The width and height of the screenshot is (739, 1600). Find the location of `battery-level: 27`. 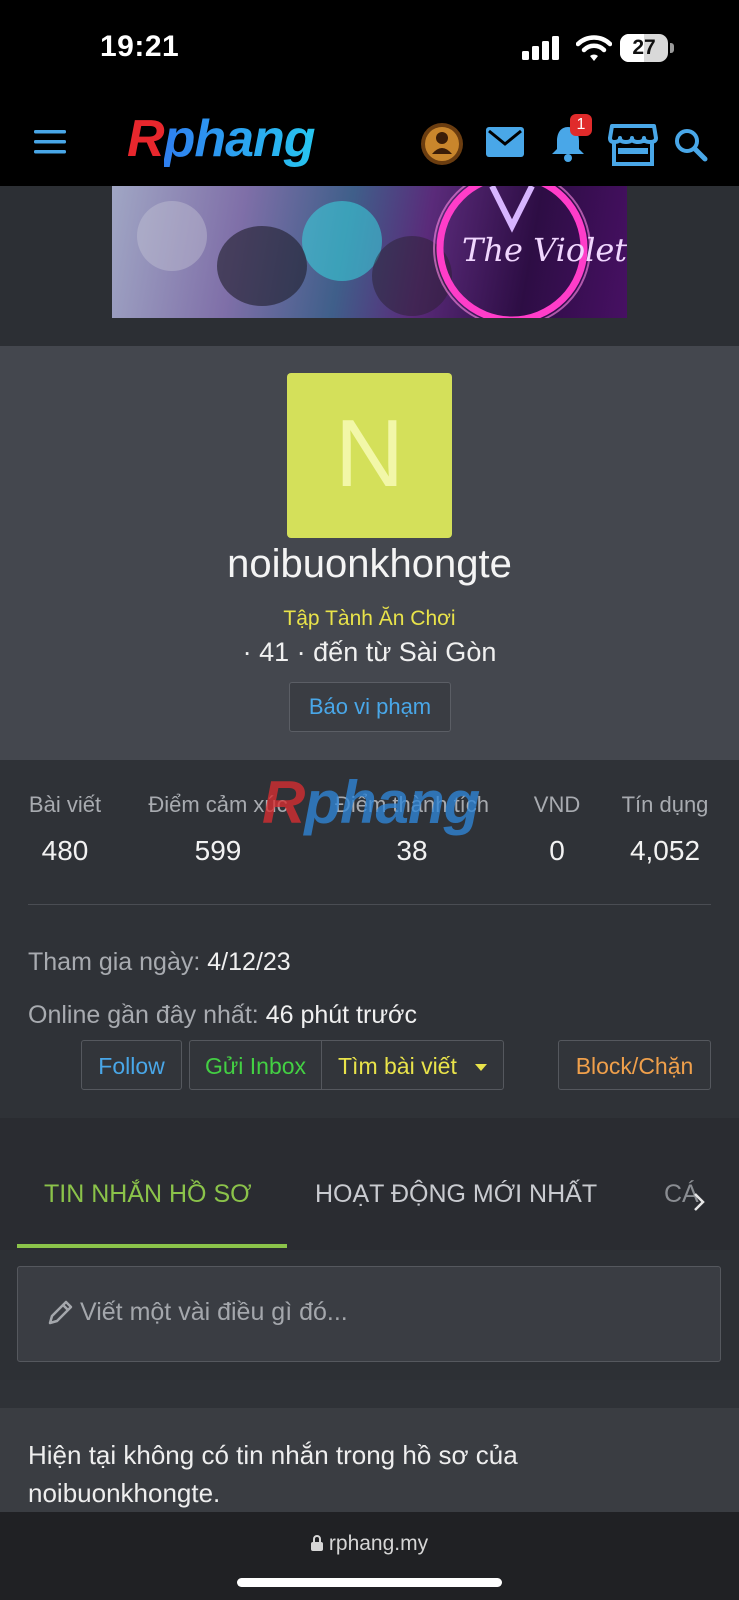

battery-level: 27 is located at coordinates (644, 47).